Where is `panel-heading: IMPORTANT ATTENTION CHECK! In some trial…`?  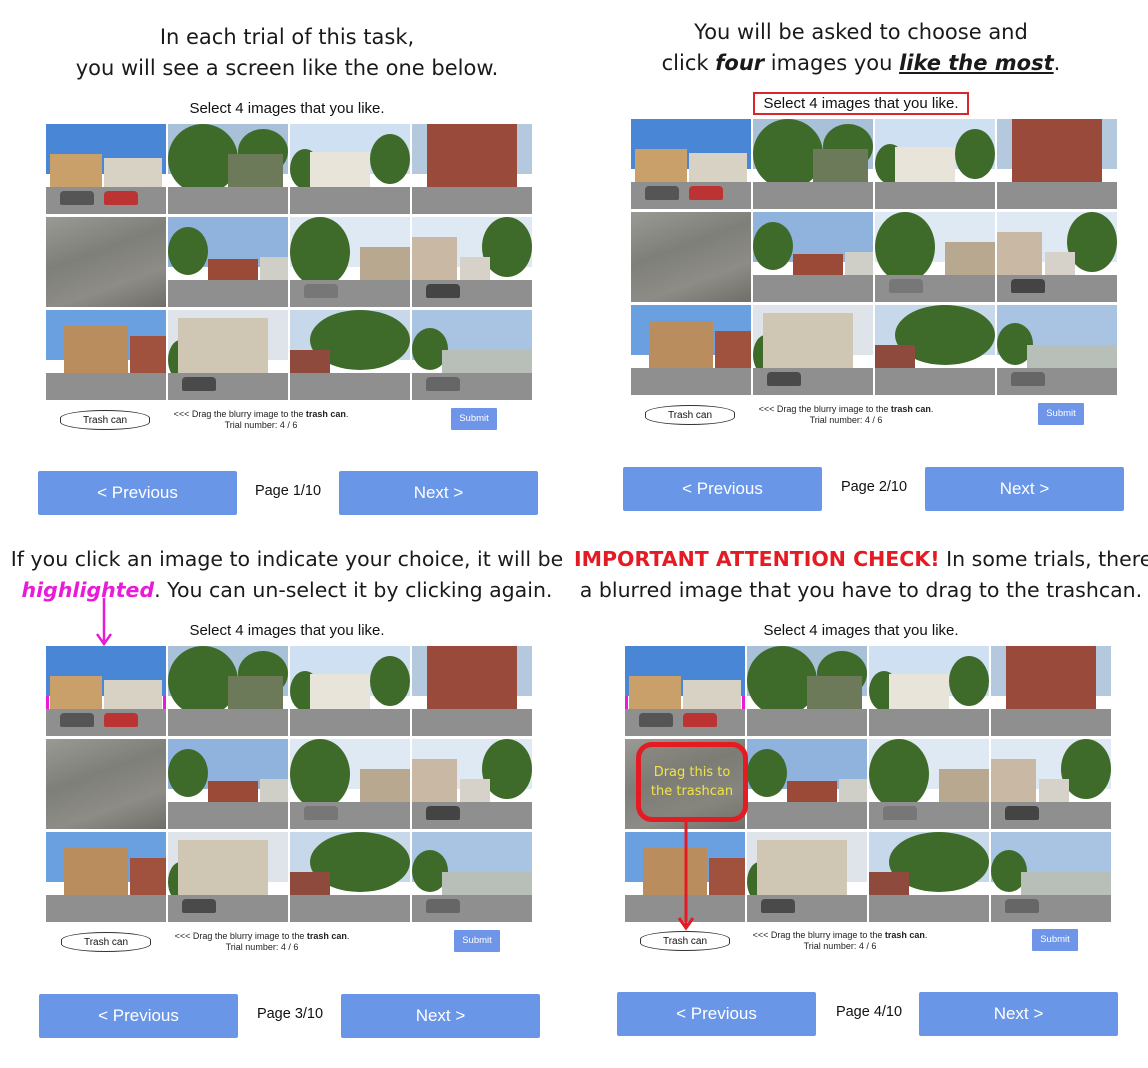 panel-heading: IMPORTANT ATTENTION CHECK! In some trial… is located at coordinates (861, 575).